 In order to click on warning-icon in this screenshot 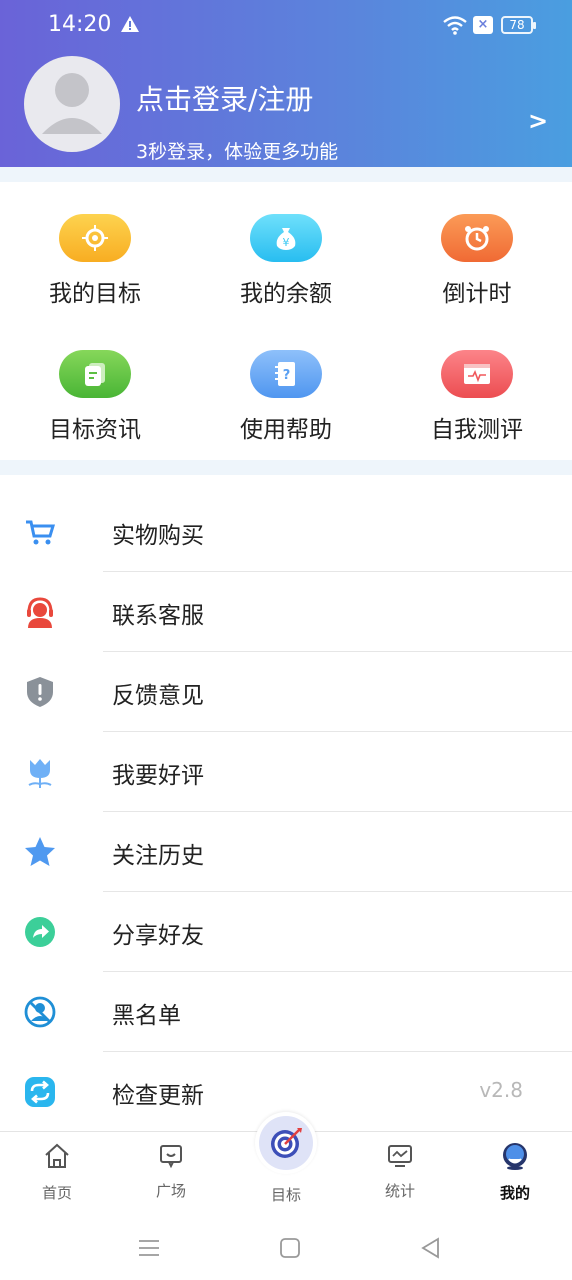, I will do `click(130, 24)`.